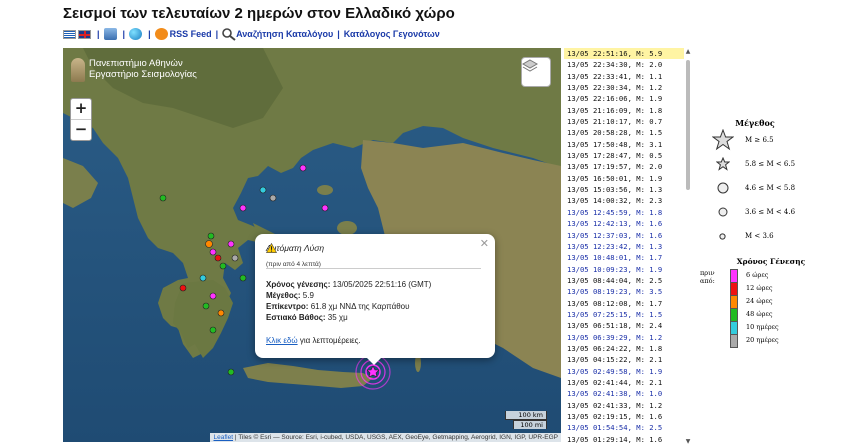  I want to click on event-list-item: 13/05 22:34:30, M: 2.0, so click(624, 64).